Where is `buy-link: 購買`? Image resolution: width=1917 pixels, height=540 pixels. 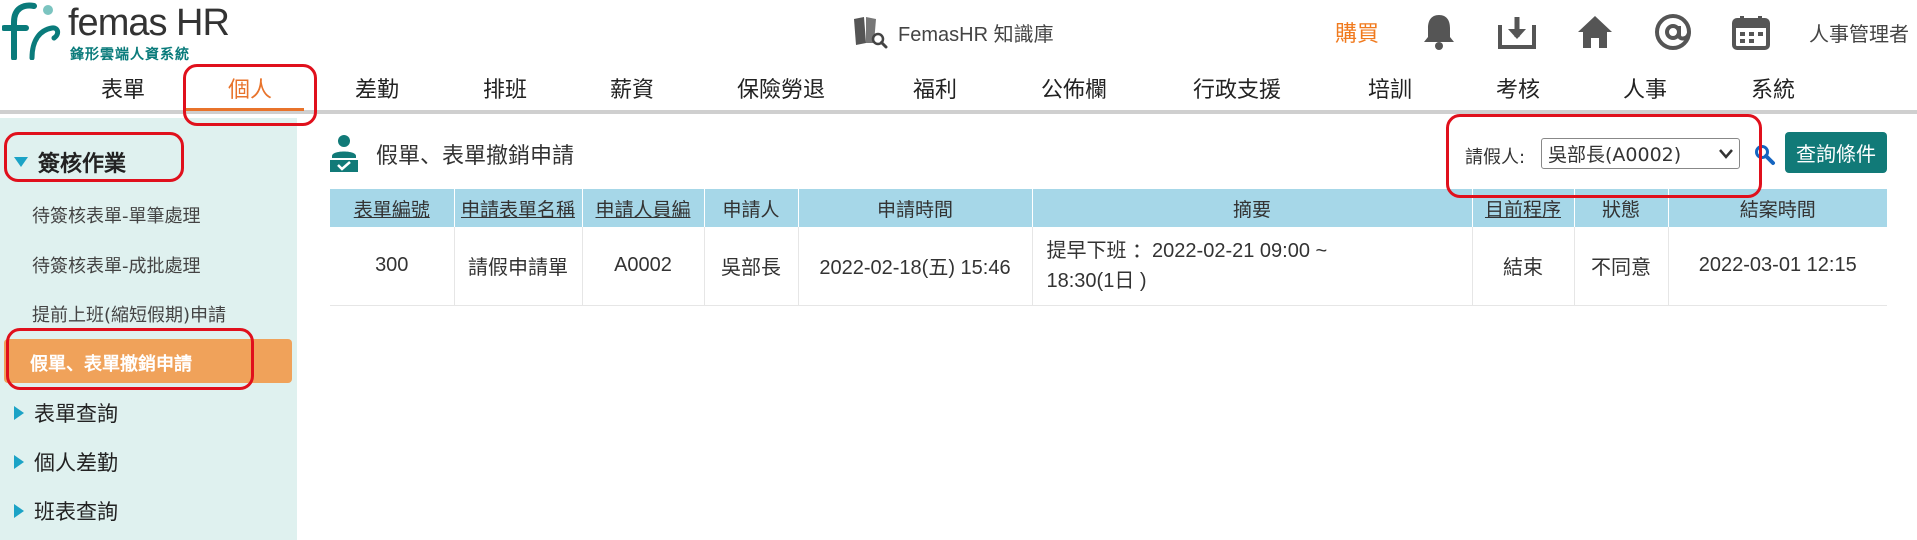 buy-link: 購買 is located at coordinates (1357, 32).